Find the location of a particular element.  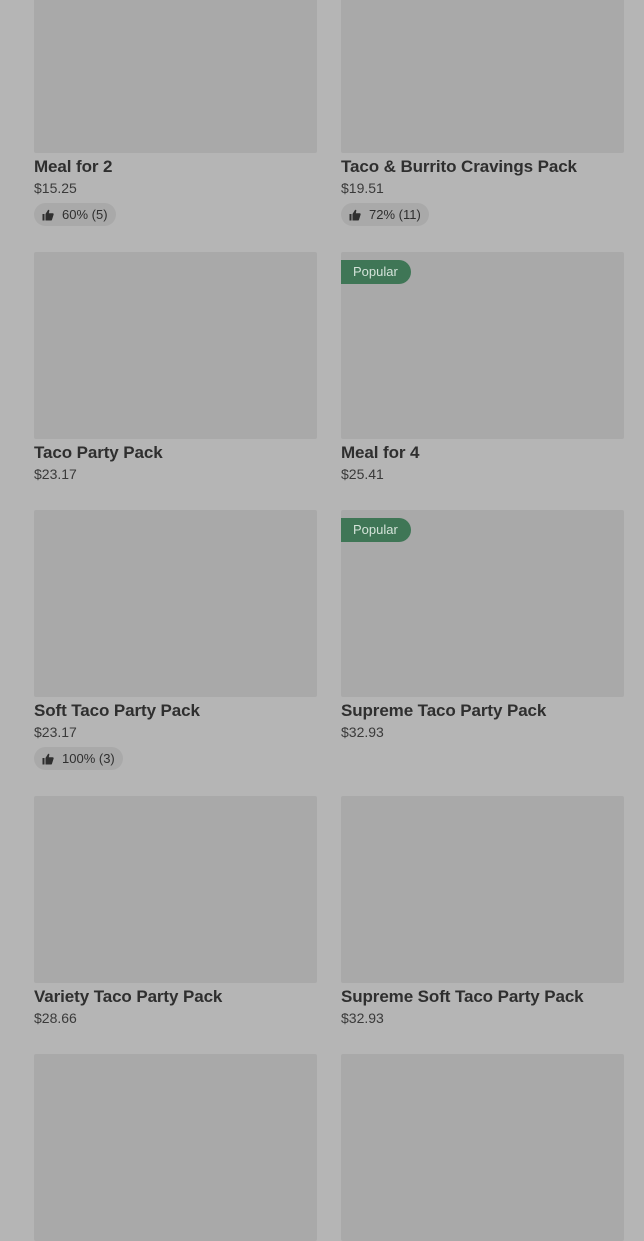

product-card: Popular Meal for 4 $25.41 is located at coordinates (482, 367).